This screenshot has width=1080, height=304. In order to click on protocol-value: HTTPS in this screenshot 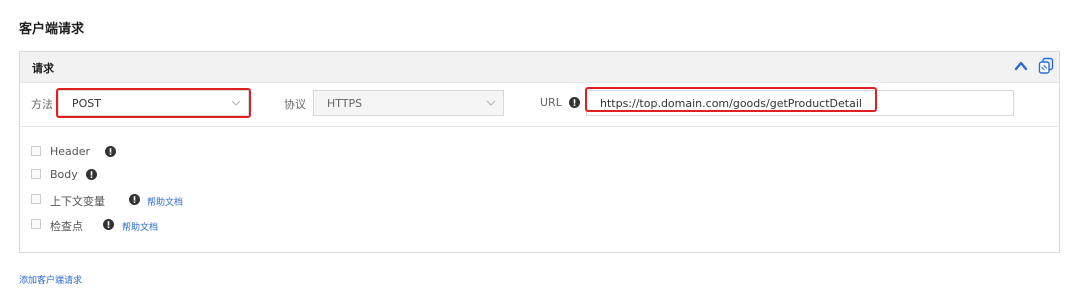, I will do `click(345, 103)`.